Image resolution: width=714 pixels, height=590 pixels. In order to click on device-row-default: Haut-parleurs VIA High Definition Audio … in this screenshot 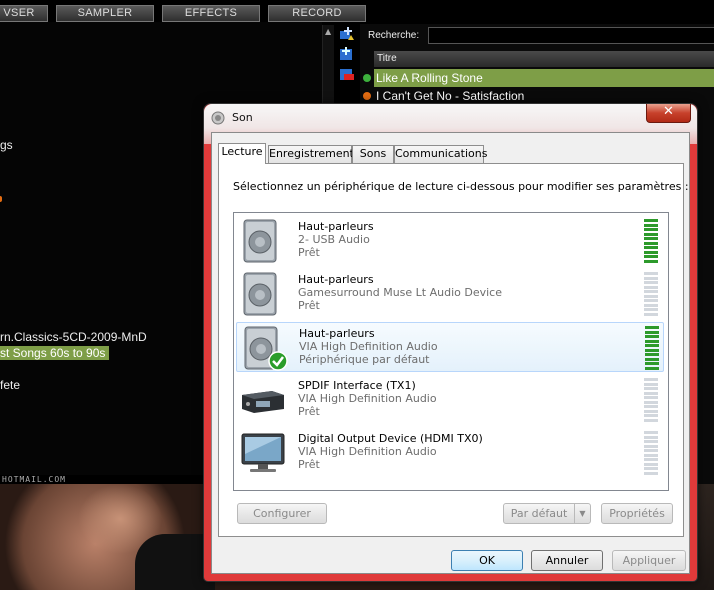, I will do `click(450, 347)`.